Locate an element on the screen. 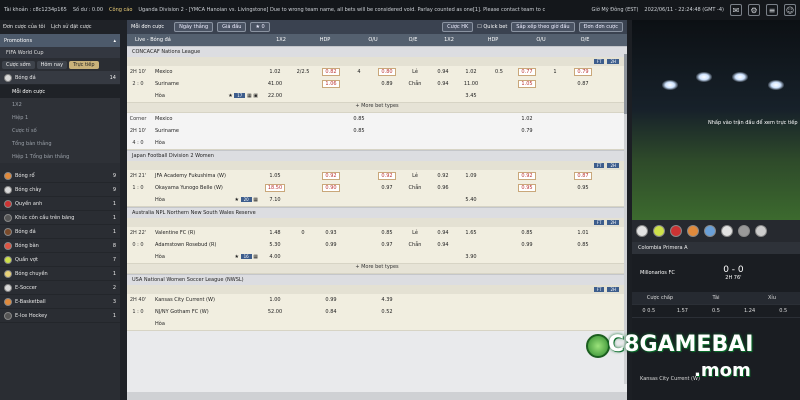 The height and width of the screenshot is (400, 800). market-count-badge: 20 is located at coordinates (246, 199).